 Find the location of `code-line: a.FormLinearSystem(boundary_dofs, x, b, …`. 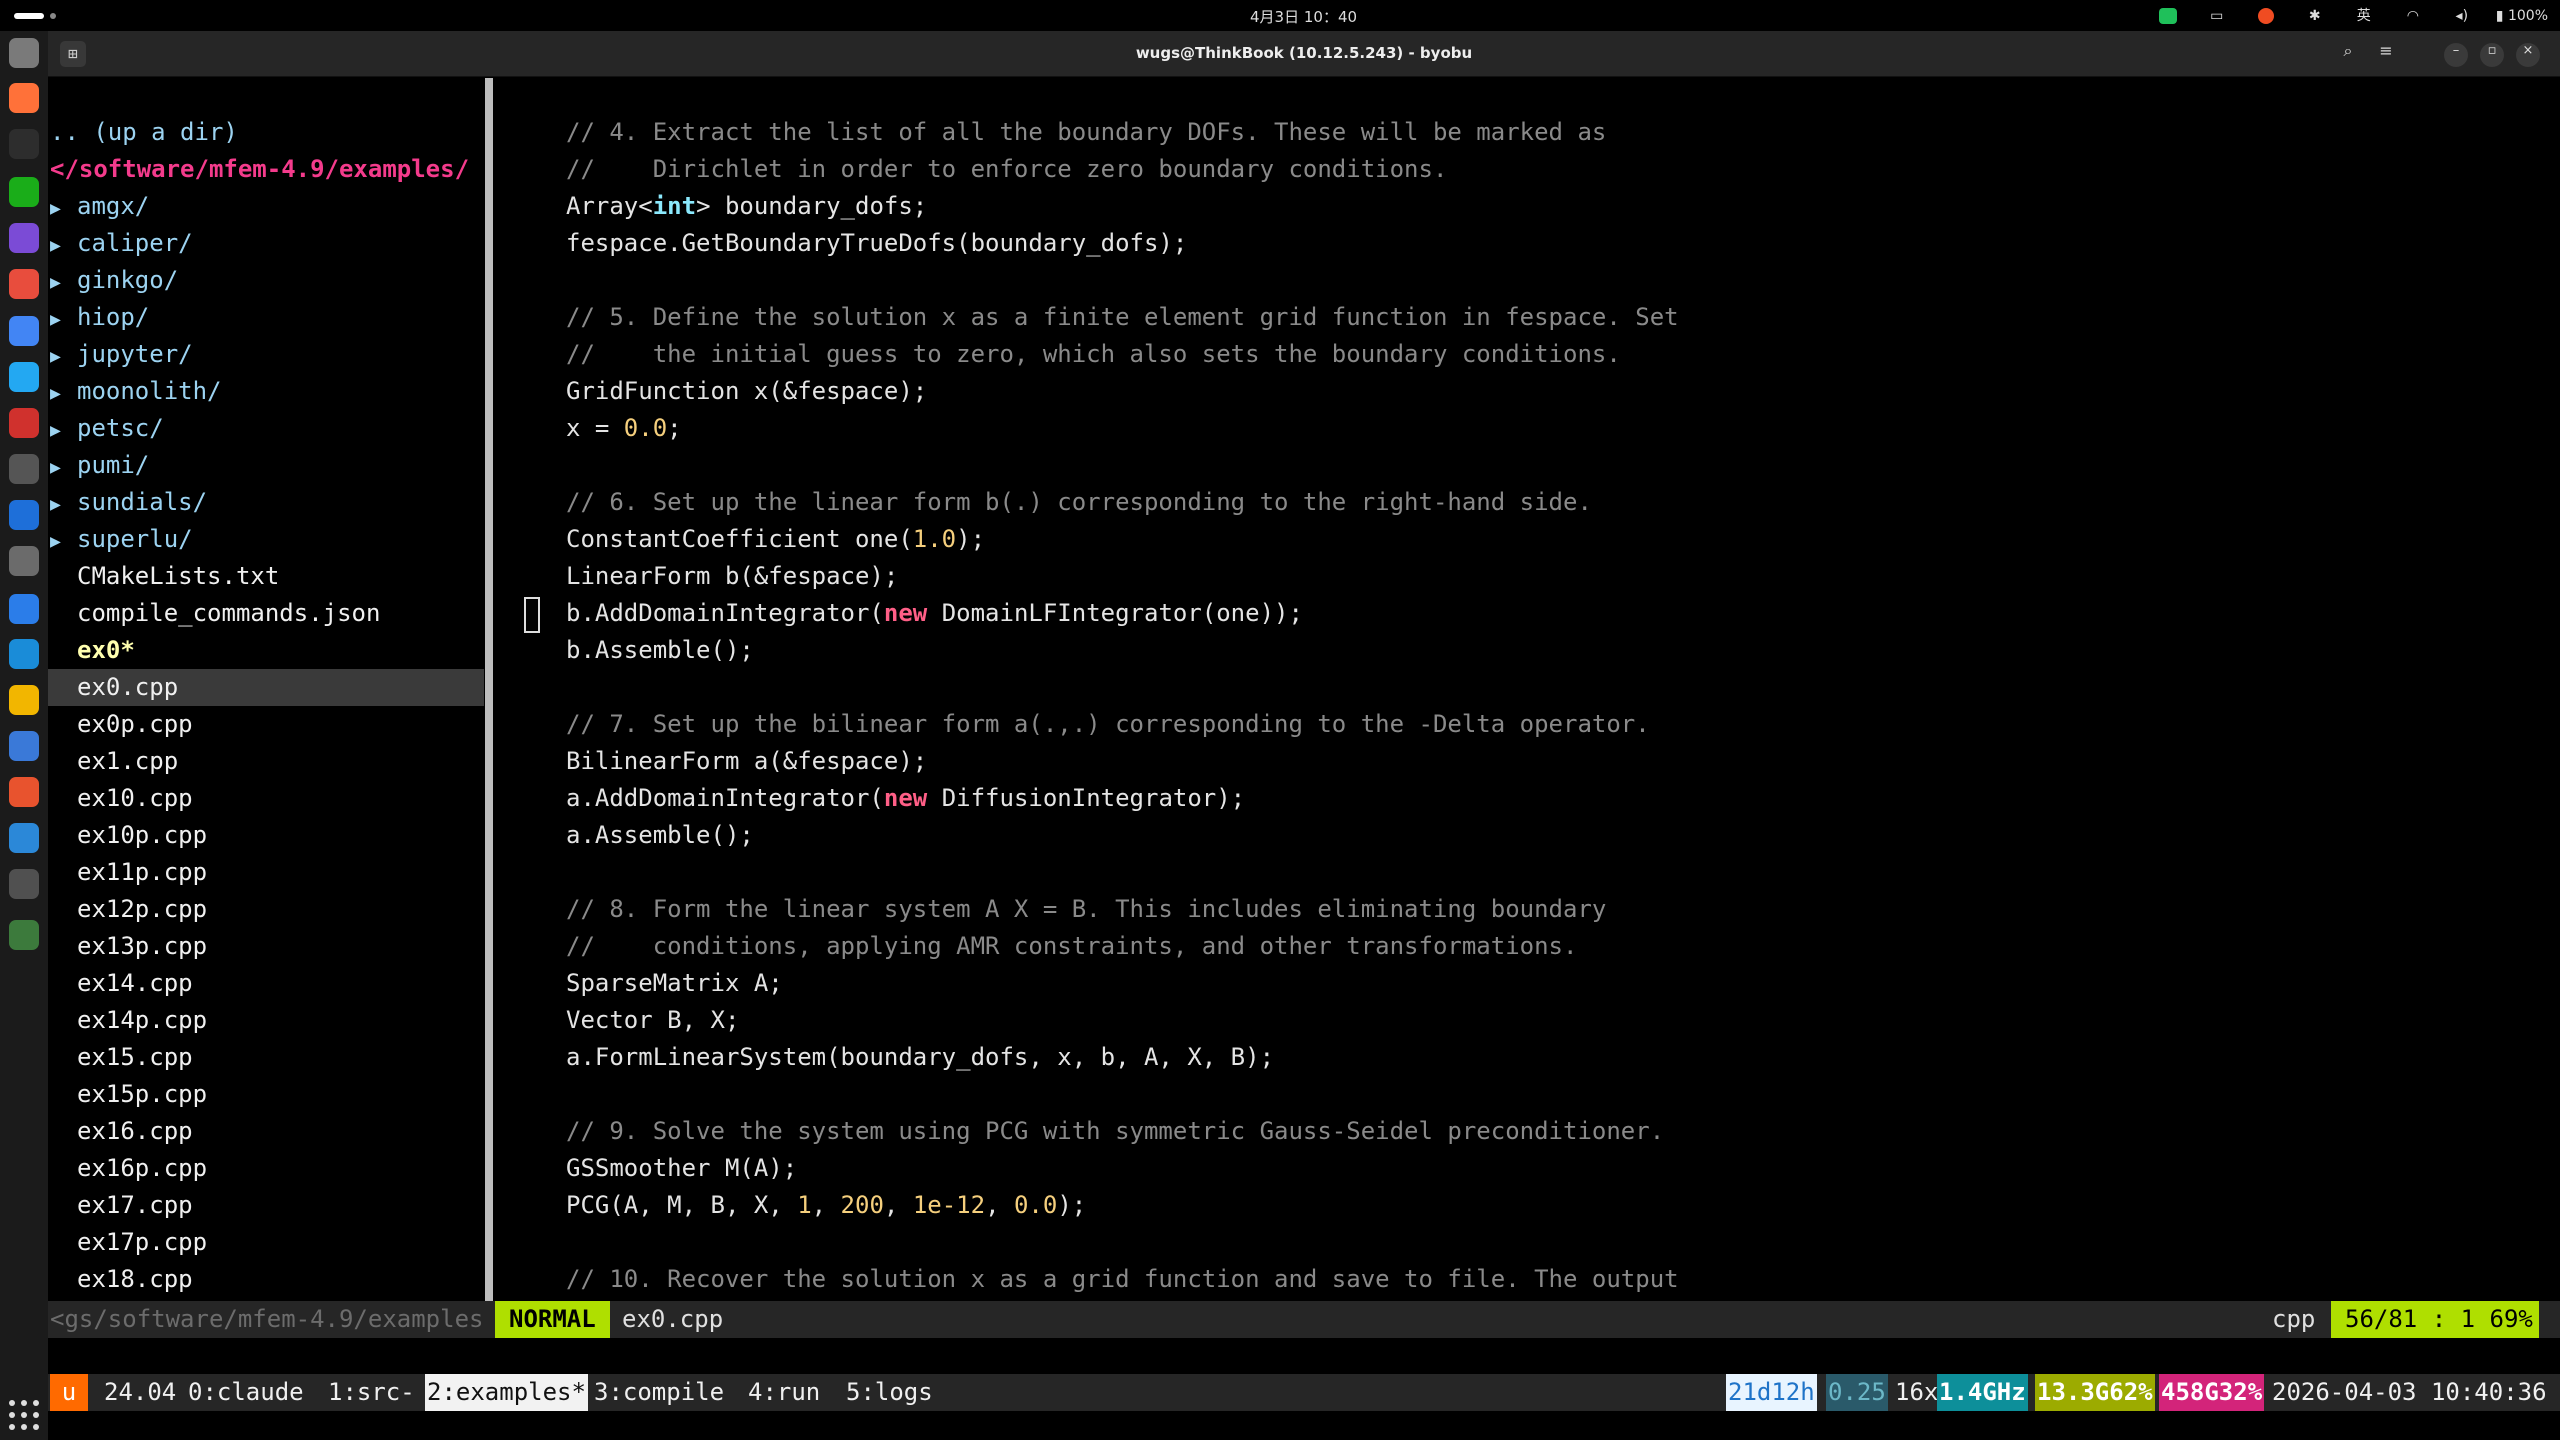

code-line: a.FormLinearSystem(boundary_dofs, x, b, … is located at coordinates (920, 1057).